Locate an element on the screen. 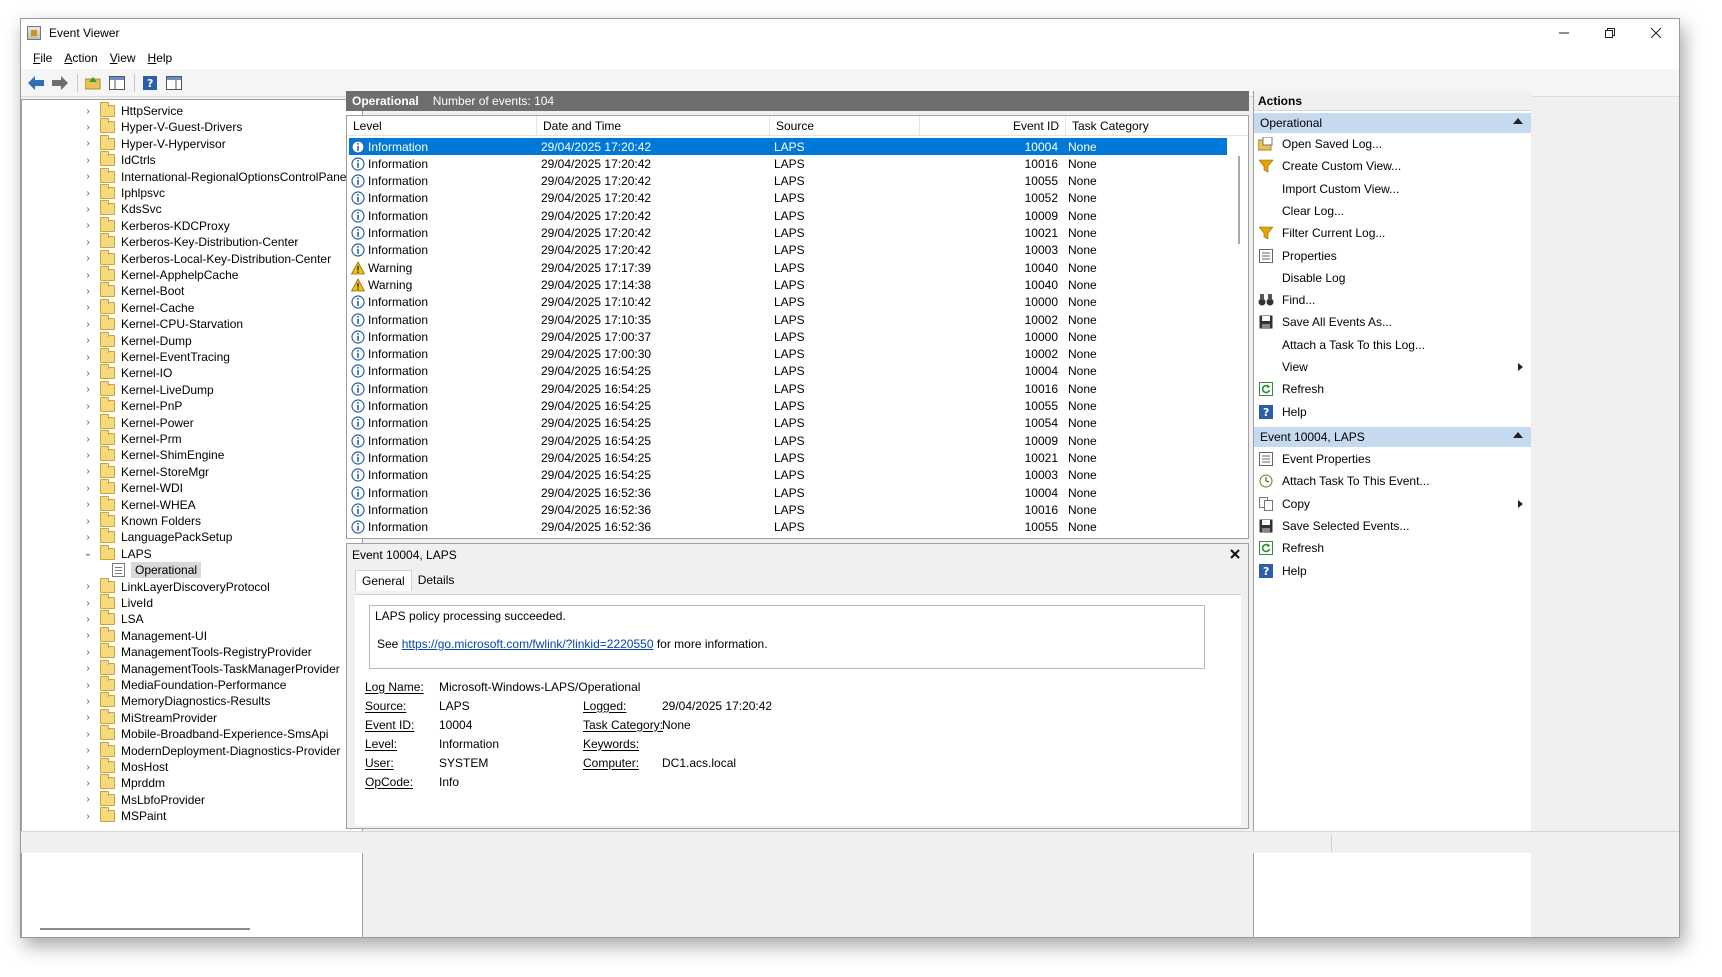  tree-item-folder: › IdCtrls is located at coordinates (119, 160).